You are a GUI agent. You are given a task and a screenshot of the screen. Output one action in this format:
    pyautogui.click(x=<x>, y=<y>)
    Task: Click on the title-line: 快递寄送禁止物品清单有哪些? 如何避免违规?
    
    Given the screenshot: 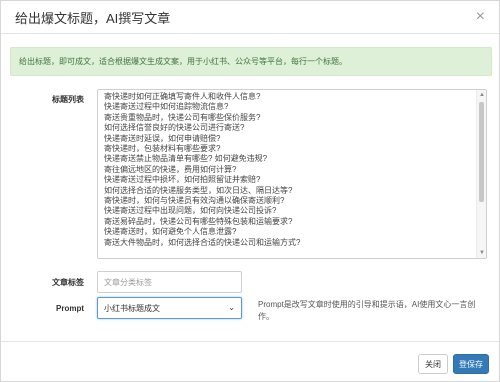 What is the action you would take?
    pyautogui.click(x=186, y=159)
    